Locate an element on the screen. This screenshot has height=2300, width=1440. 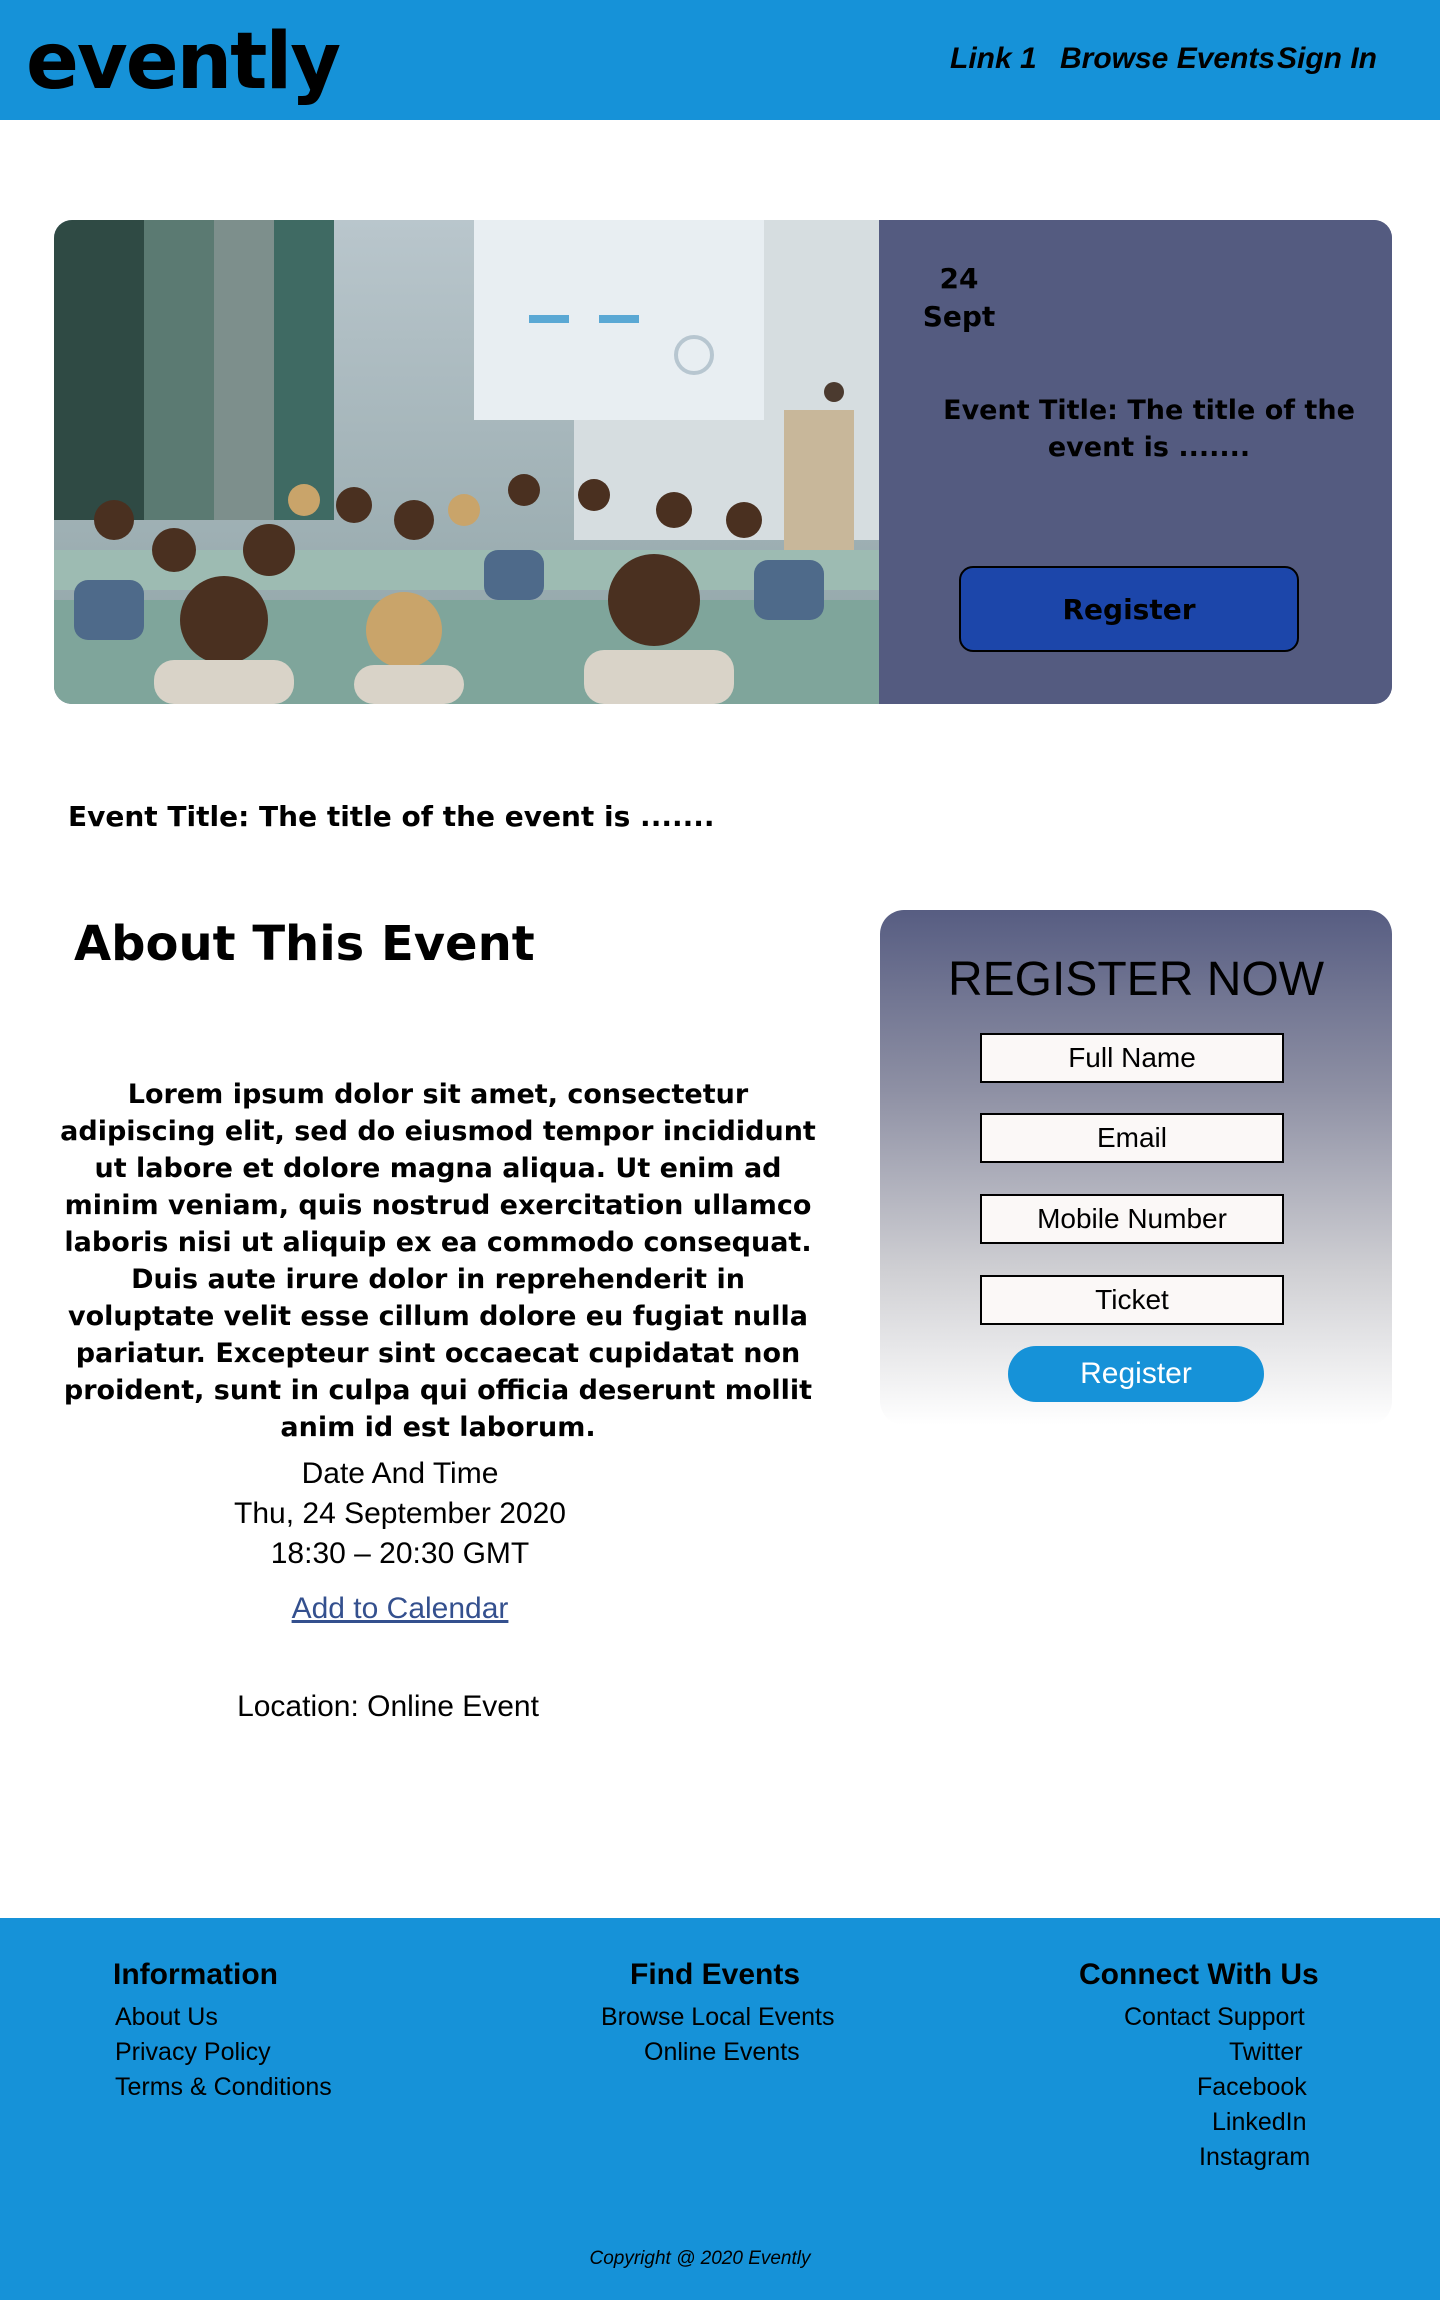
footer-link-terms: Terms & Conditions is located at coordinates (223, 2087).